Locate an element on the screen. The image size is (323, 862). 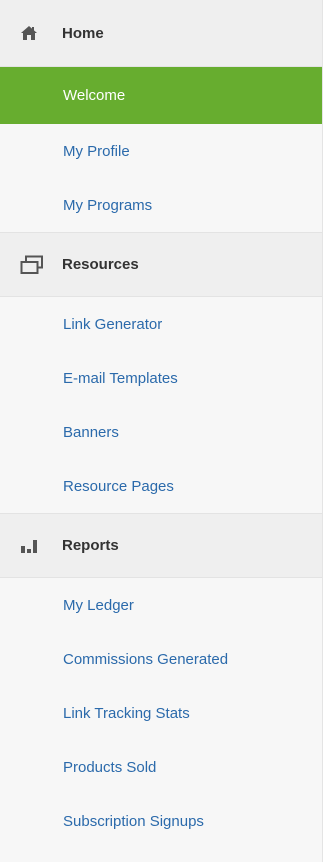
section-header-label: Reports is located at coordinates (90, 545).